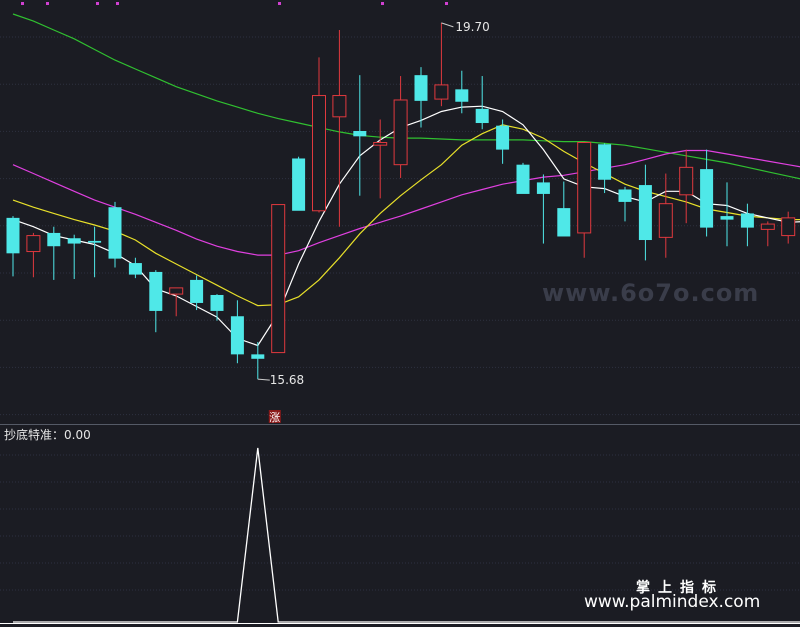  I want to click on indicator-label: 抄底特准：0.00, so click(47, 435).